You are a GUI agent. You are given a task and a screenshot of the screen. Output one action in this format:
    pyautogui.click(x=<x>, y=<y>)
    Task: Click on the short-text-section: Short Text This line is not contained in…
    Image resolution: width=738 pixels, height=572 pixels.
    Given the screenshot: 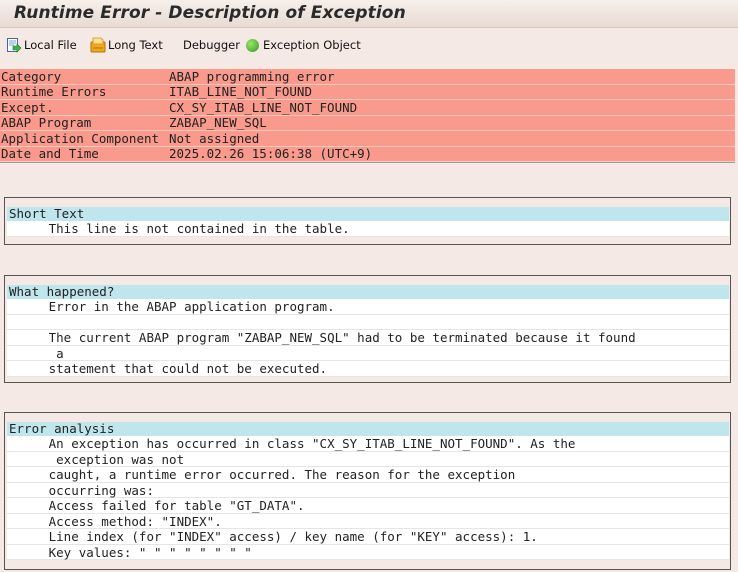 What is the action you would take?
    pyautogui.click(x=367, y=221)
    